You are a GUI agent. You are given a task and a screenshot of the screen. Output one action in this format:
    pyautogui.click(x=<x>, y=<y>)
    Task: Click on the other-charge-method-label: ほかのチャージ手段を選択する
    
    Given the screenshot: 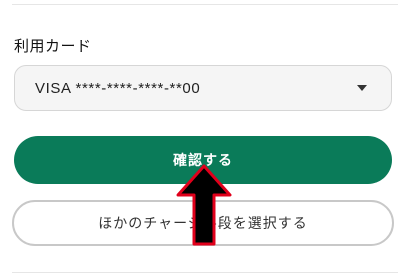 What is the action you would take?
    pyautogui.click(x=203, y=223)
    